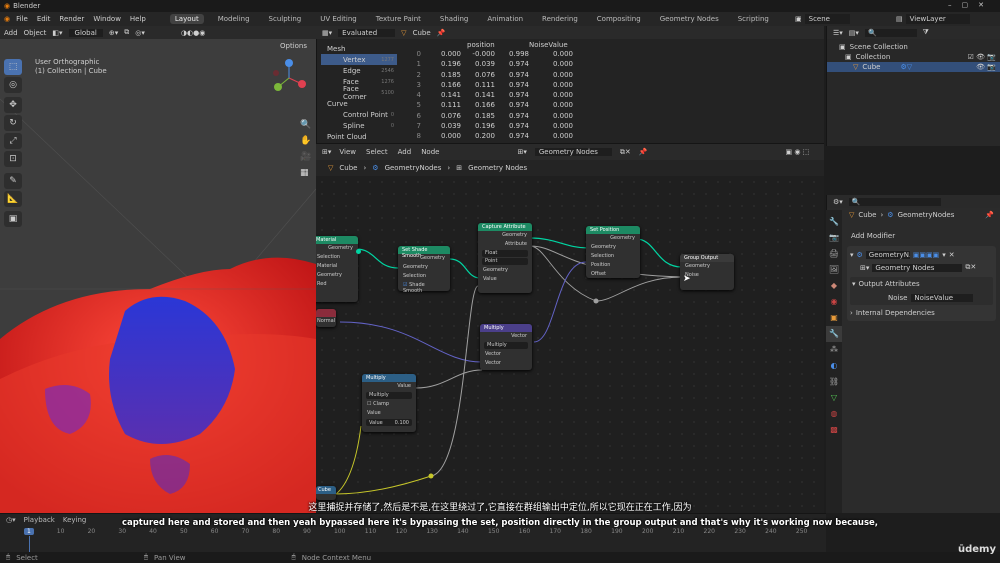 This screenshot has height=563, width=1000. Describe the element at coordinates (986, 67) in the screenshot. I see `visibility-icons: 👁 📷` at that location.